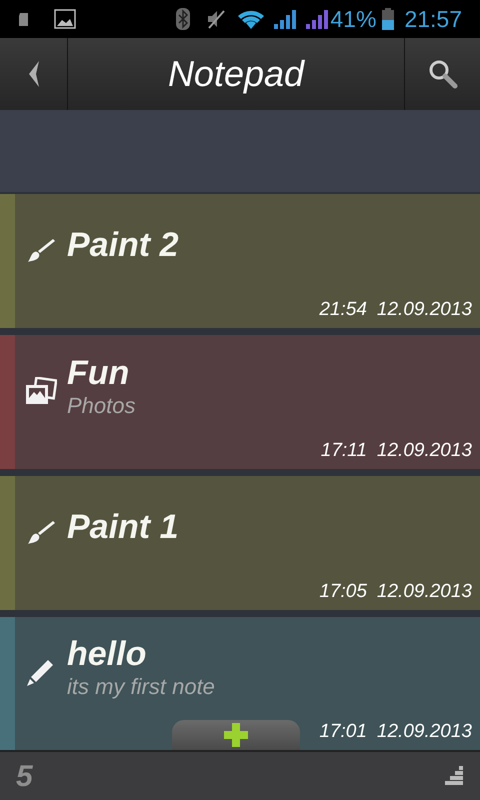 This screenshot has width=480, height=800. I want to click on muted-speaker-icon, so click(216, 19).